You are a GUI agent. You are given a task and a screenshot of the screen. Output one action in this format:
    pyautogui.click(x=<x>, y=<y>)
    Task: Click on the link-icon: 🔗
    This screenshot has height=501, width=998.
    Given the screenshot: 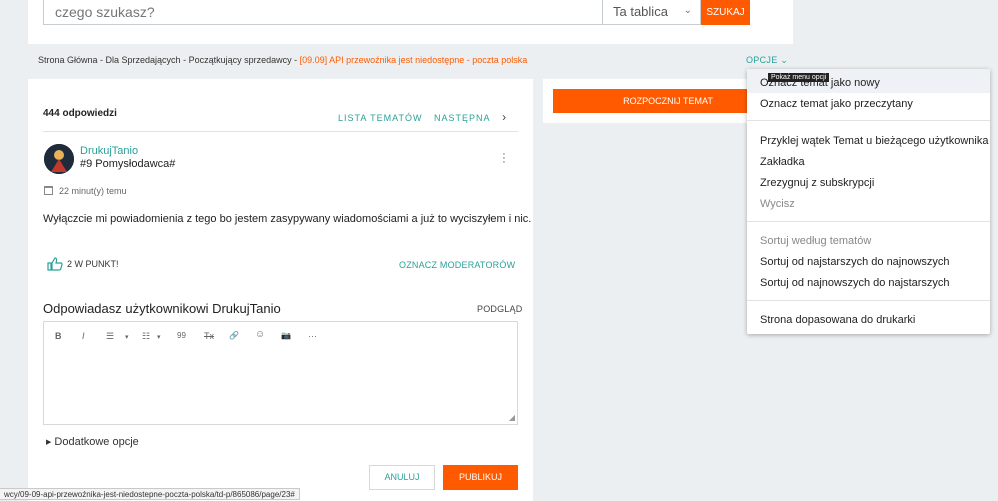 What is the action you would take?
    pyautogui.click(x=234, y=335)
    